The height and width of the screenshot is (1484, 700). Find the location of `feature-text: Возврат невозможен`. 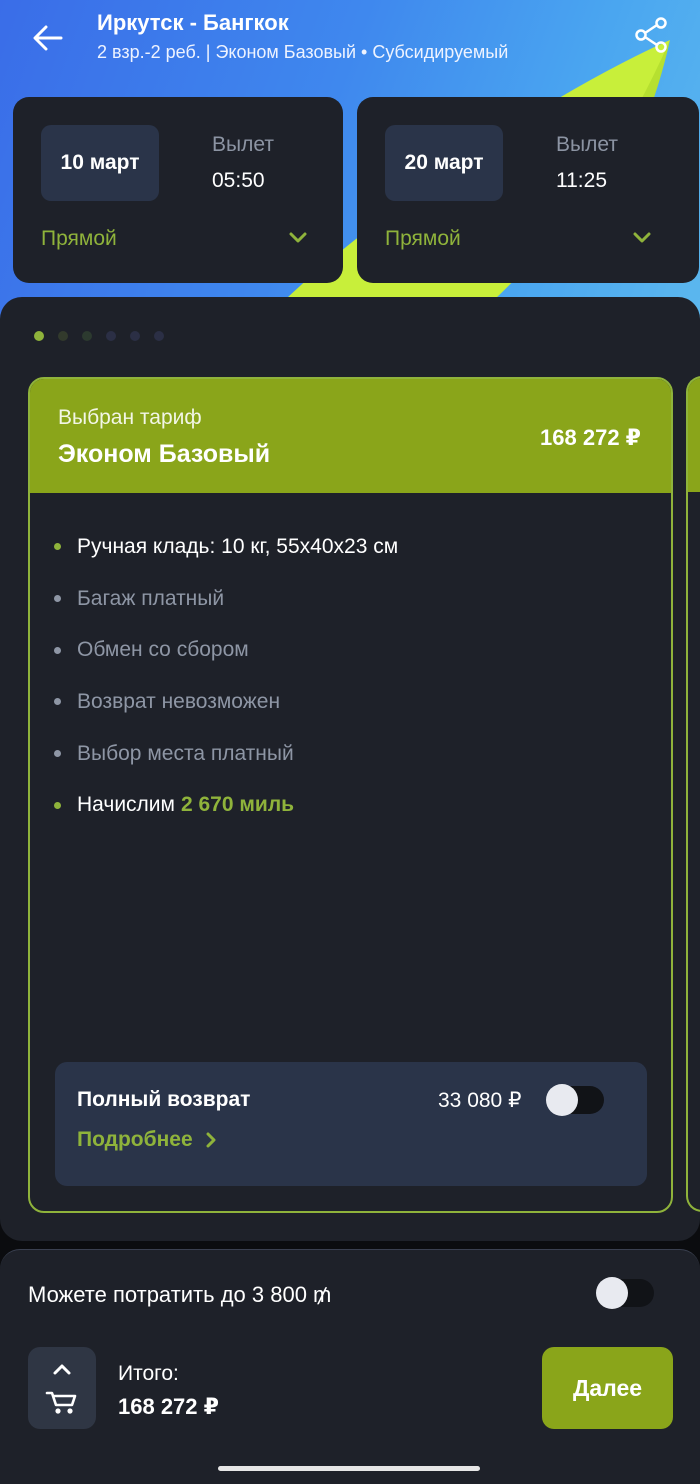

feature-text: Возврат невозможен is located at coordinates (179, 701).